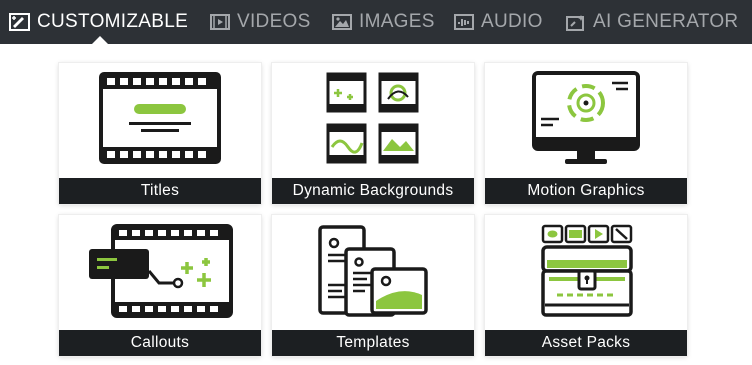 The image size is (752, 365). I want to click on card-callouts: Callouts, so click(160, 285).